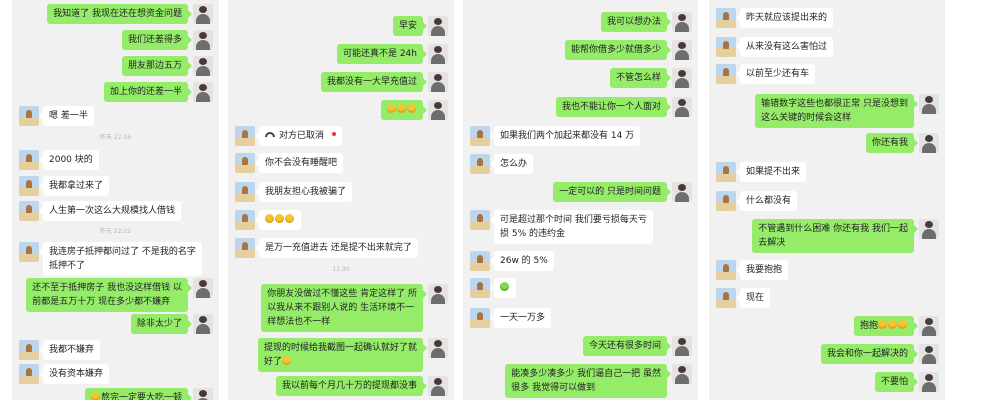 This screenshot has height=406, width=1000. Describe the element at coordinates (66, 116) in the screenshot. I see `incoming-message-bubble: 嗯 差一半` at that location.